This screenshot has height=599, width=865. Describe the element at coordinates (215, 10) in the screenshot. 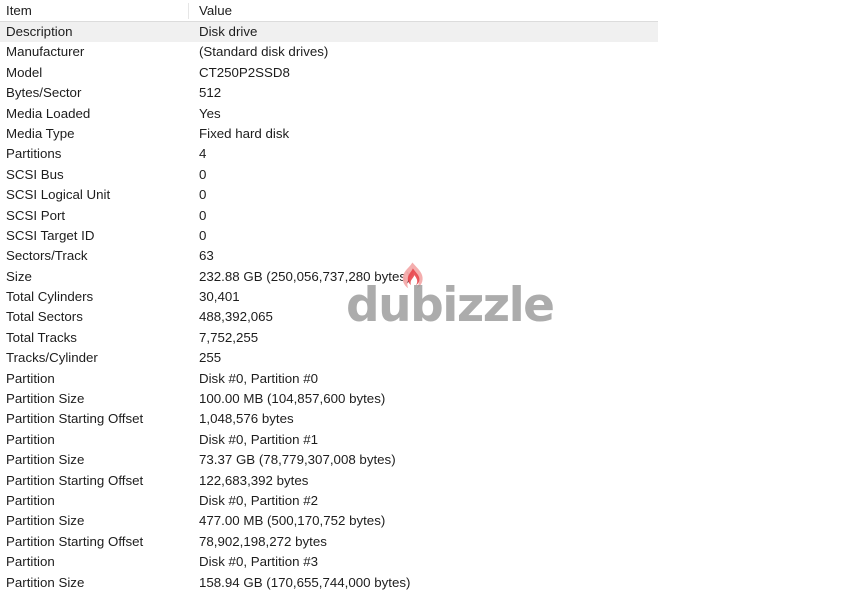

I see `column-header-value: Value` at that location.